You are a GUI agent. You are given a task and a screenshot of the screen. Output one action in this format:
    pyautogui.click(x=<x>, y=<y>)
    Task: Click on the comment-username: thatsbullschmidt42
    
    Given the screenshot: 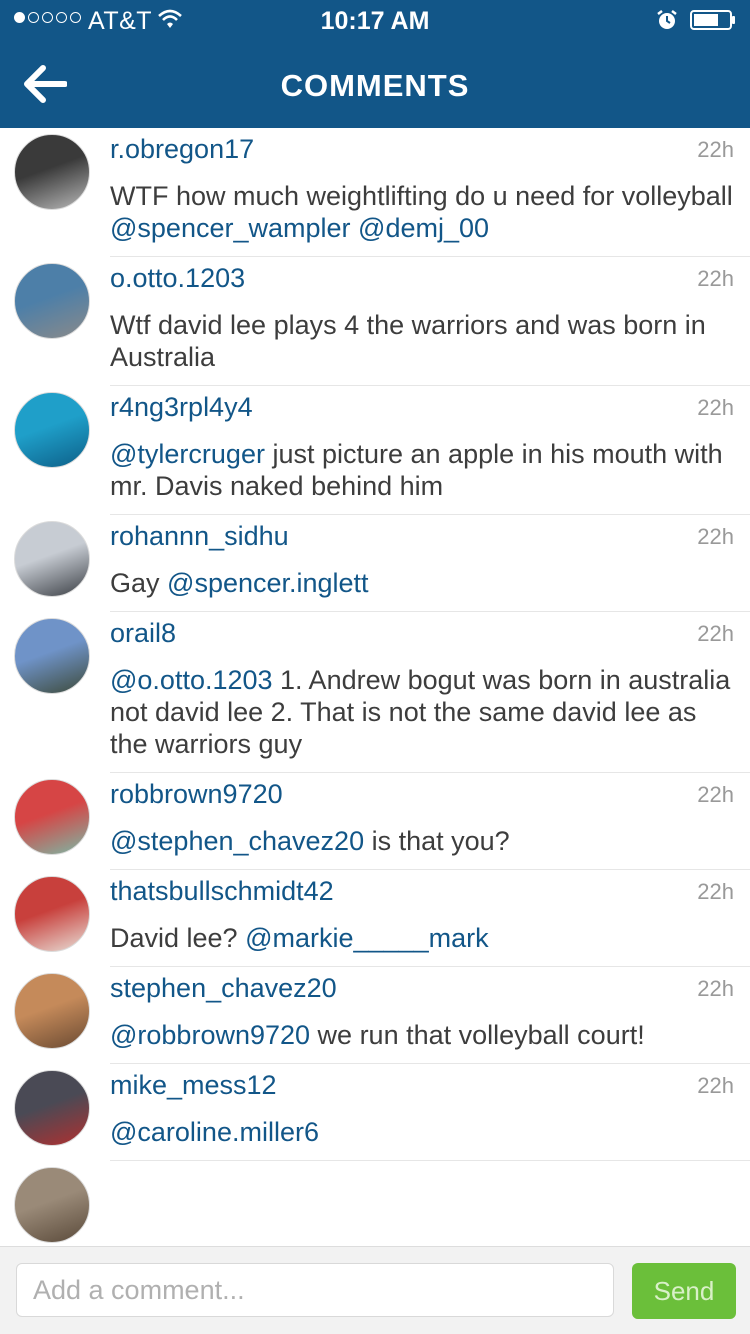 What is the action you would take?
    pyautogui.click(x=430, y=890)
    